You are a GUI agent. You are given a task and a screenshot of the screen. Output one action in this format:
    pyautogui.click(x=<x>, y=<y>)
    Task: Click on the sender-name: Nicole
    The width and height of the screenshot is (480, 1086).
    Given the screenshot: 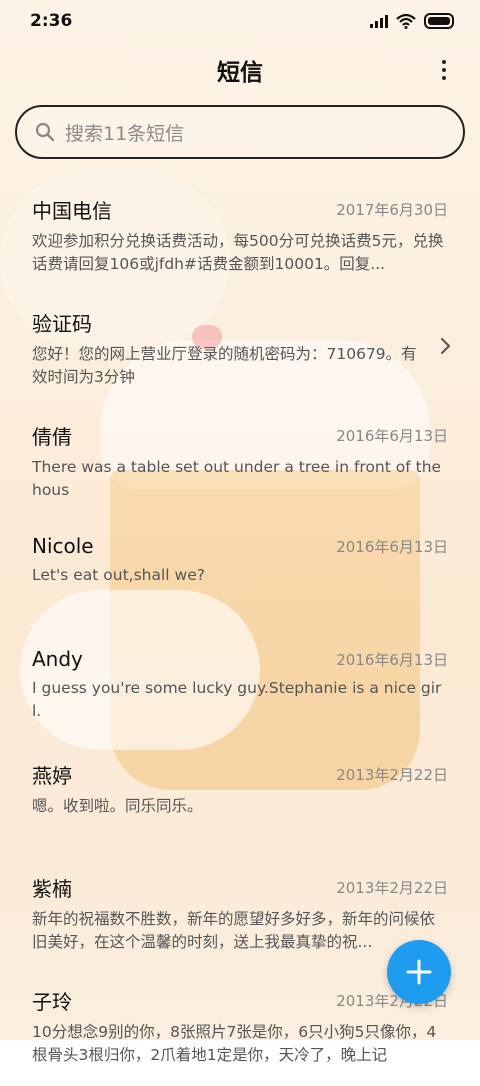 What is the action you would take?
    pyautogui.click(x=63, y=546)
    